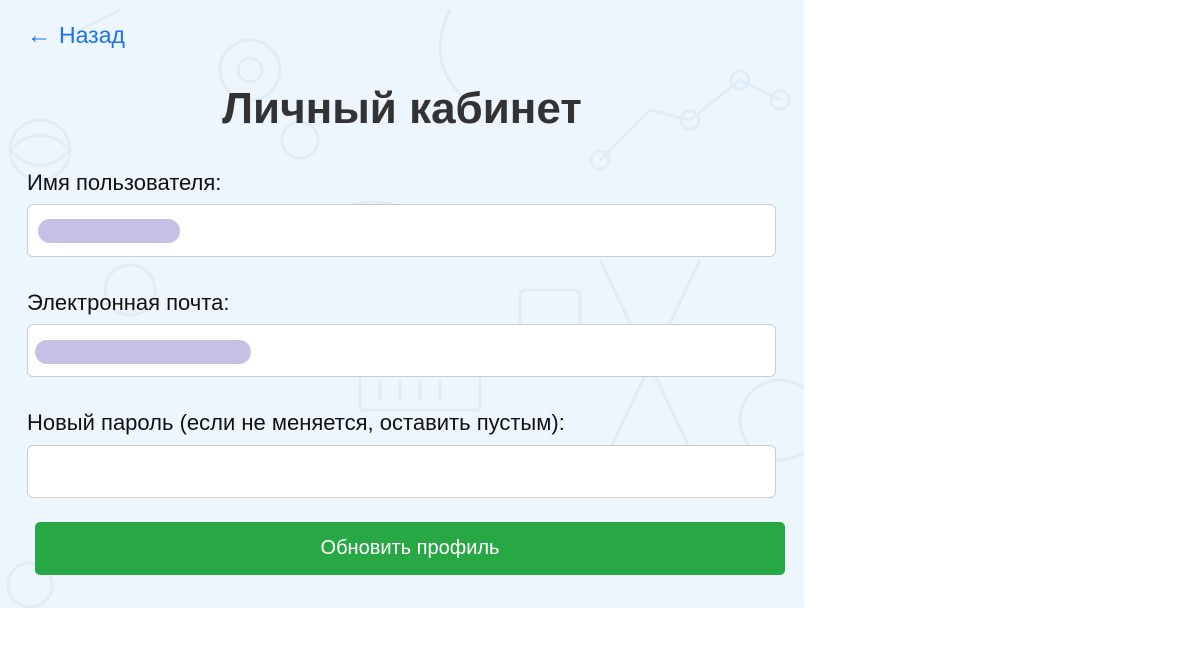  I want to click on left-arrow-icon: ←, so click(39, 35).